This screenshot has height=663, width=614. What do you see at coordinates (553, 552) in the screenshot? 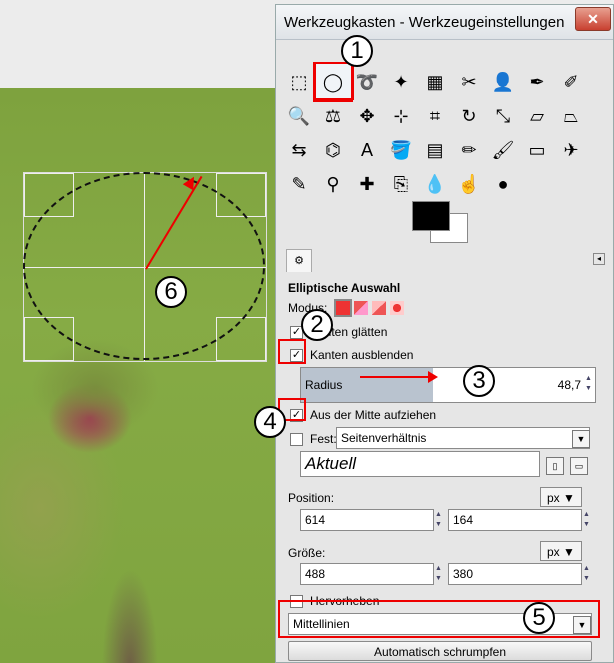
I see `size-unit: px` at bounding box center [553, 552].